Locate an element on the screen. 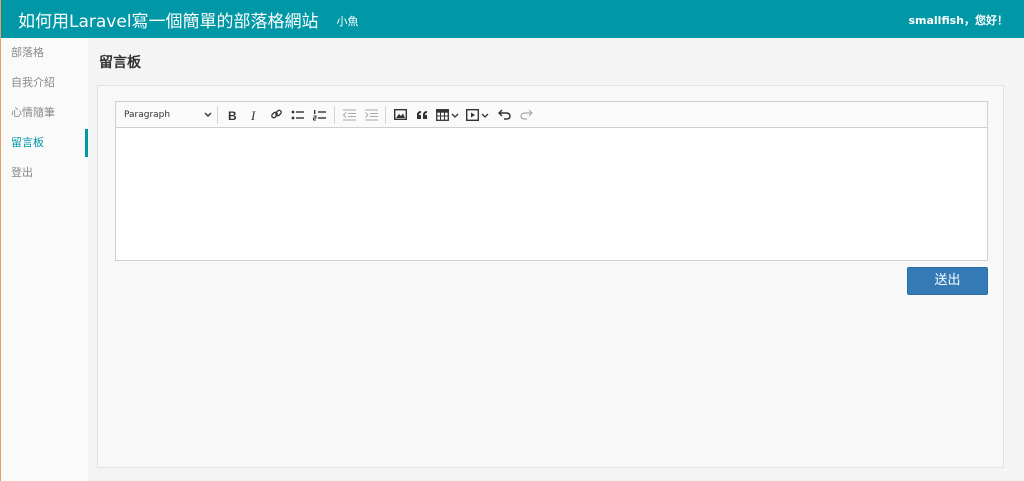 This screenshot has width=1024, height=481. media-embed-icon is located at coordinates (478, 115).